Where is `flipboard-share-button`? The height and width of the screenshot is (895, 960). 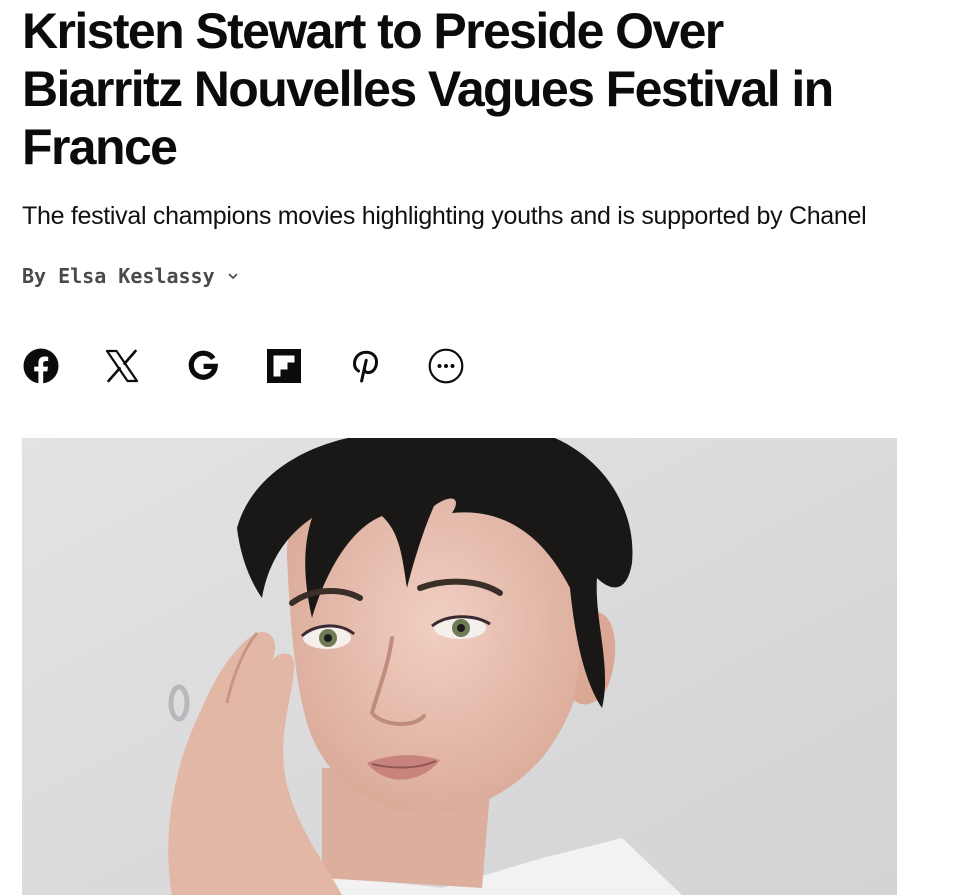 flipboard-share-button is located at coordinates (284, 366).